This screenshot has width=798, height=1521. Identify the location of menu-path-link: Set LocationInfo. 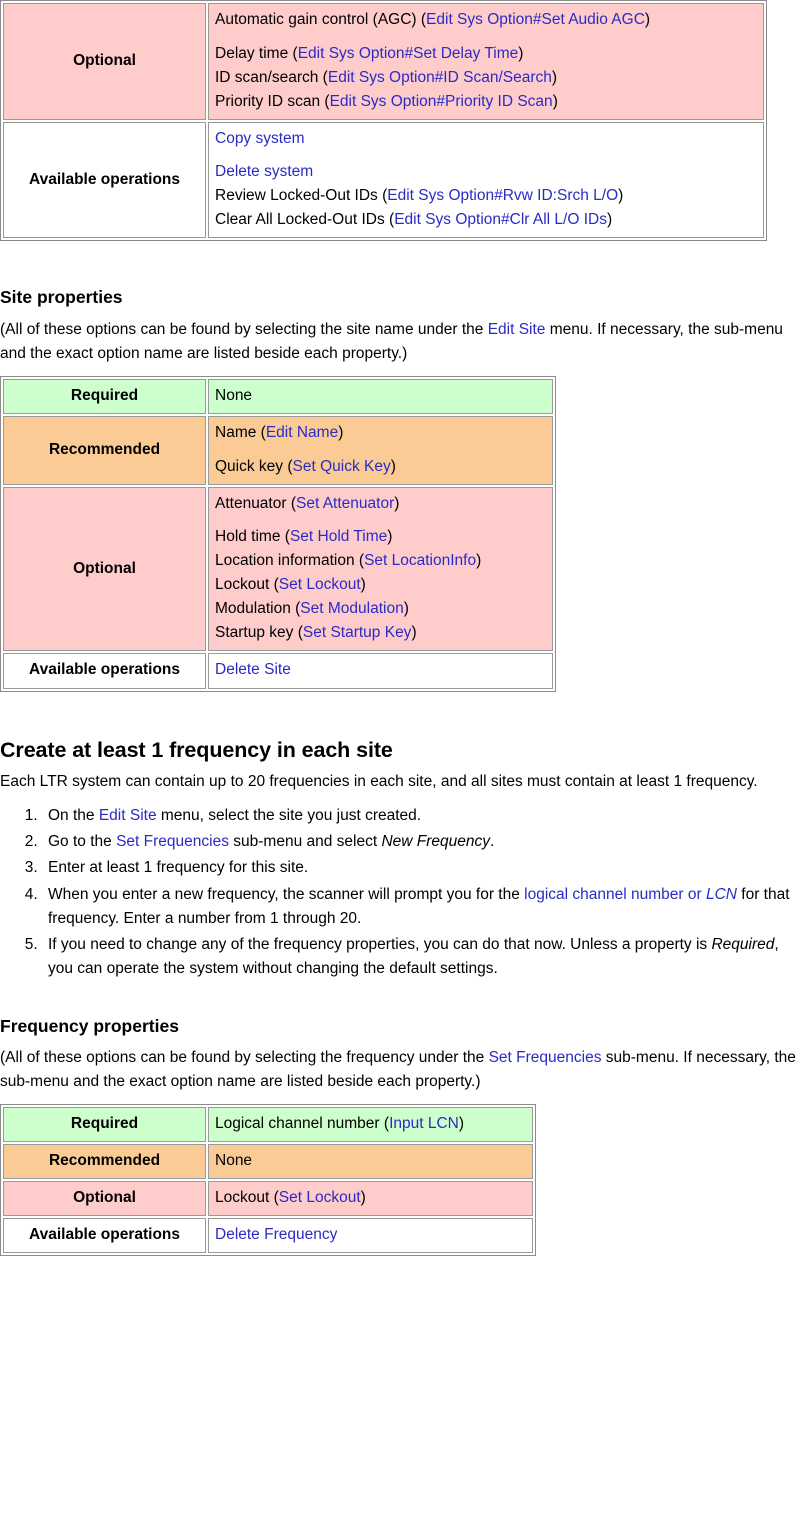
(420, 560).